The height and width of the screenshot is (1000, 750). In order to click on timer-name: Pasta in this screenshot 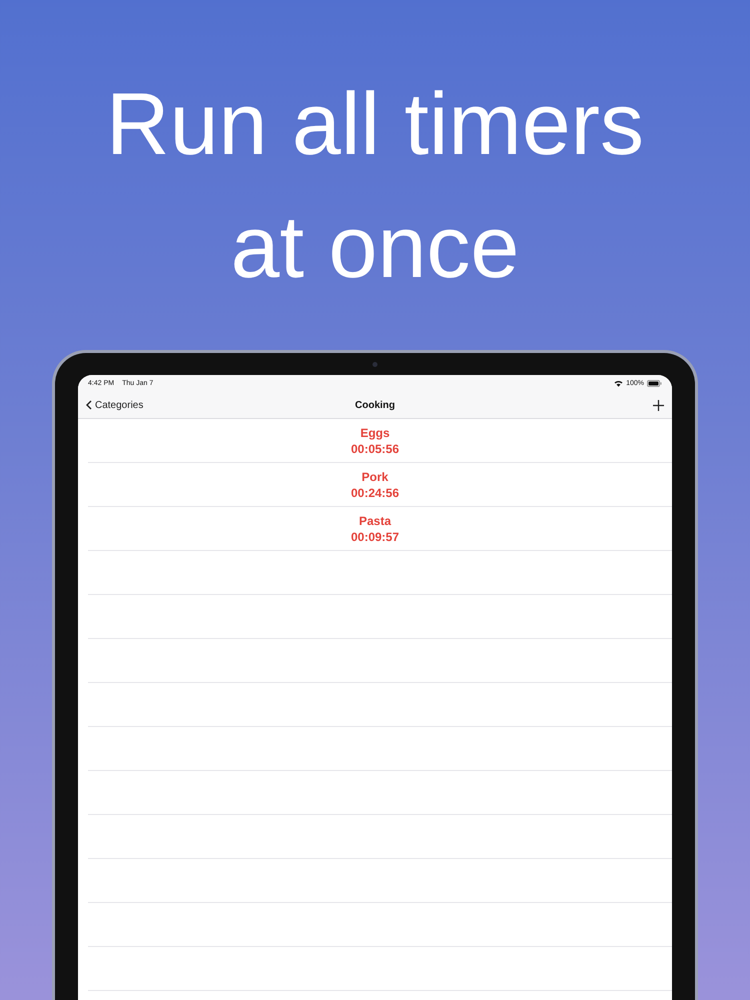, I will do `click(375, 520)`.